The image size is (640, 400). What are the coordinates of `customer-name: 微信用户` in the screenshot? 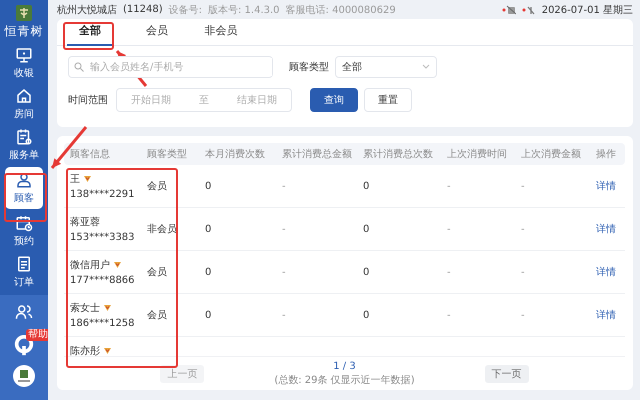 It's located at (90, 265).